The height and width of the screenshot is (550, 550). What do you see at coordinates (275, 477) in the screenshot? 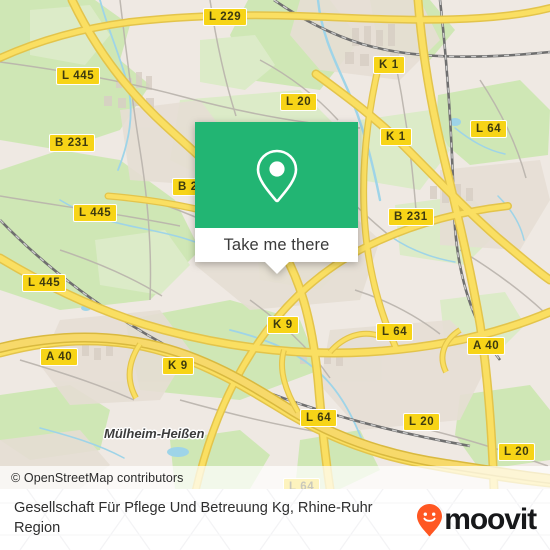
I see `map-attribution: © OpenStreetMap contributors` at bounding box center [275, 477].